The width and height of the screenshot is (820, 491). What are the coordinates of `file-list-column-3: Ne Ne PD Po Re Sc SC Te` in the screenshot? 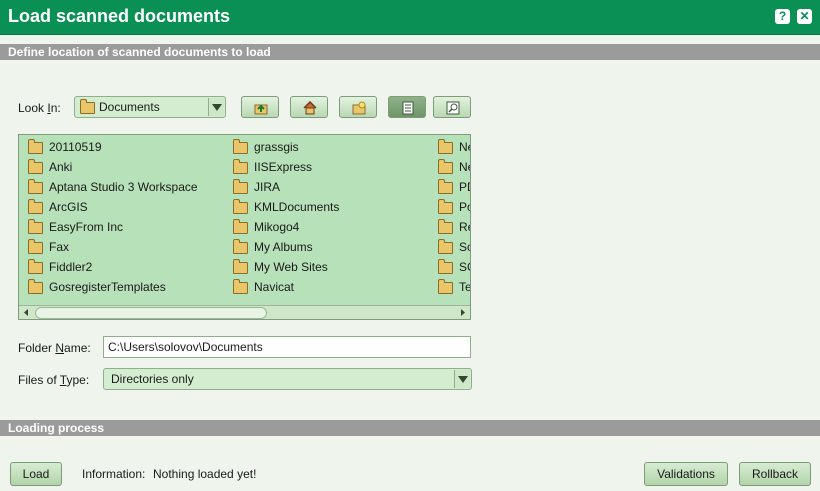 It's located at (453, 217).